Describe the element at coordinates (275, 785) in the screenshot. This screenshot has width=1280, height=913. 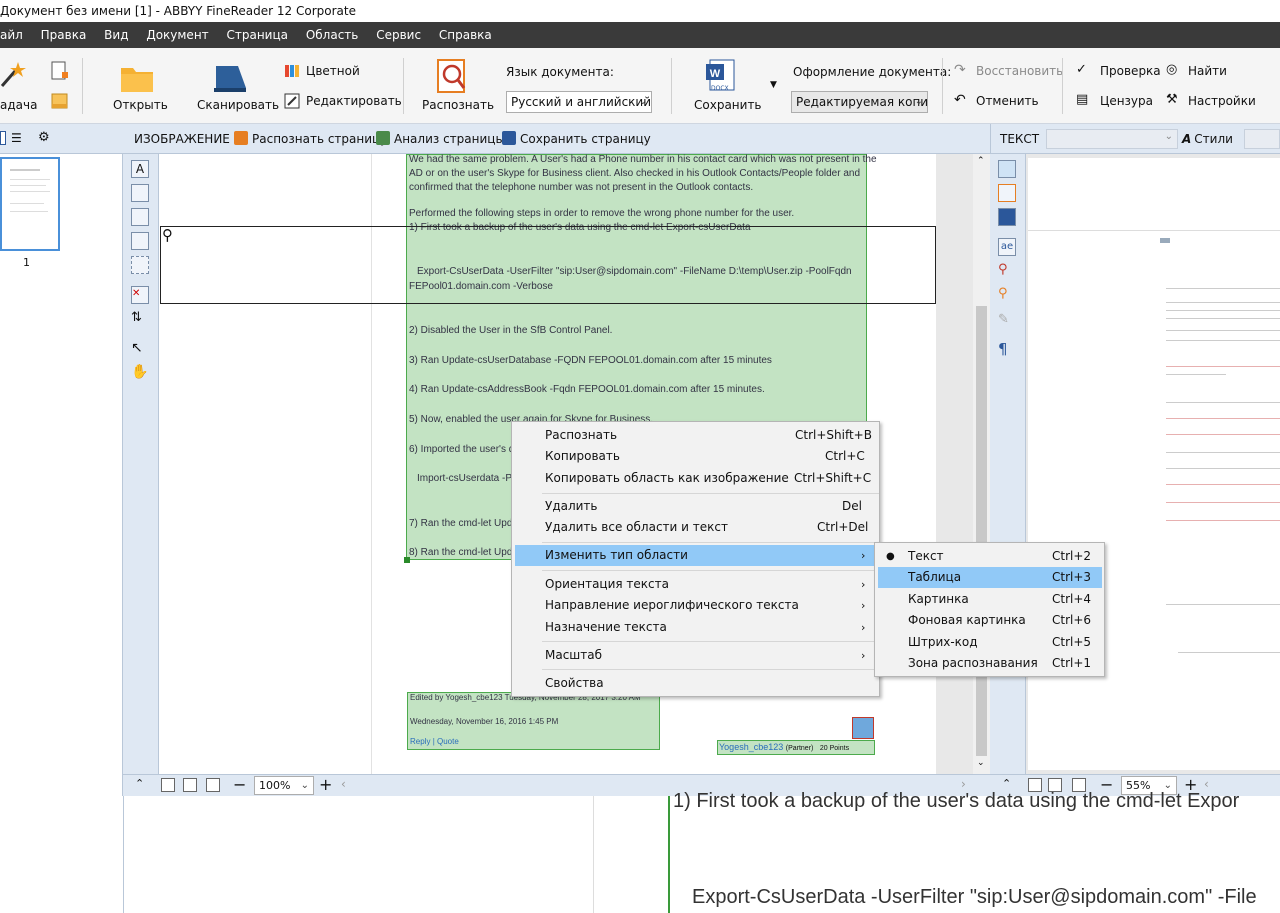
I see `image-zoom-value: 100%` at that location.